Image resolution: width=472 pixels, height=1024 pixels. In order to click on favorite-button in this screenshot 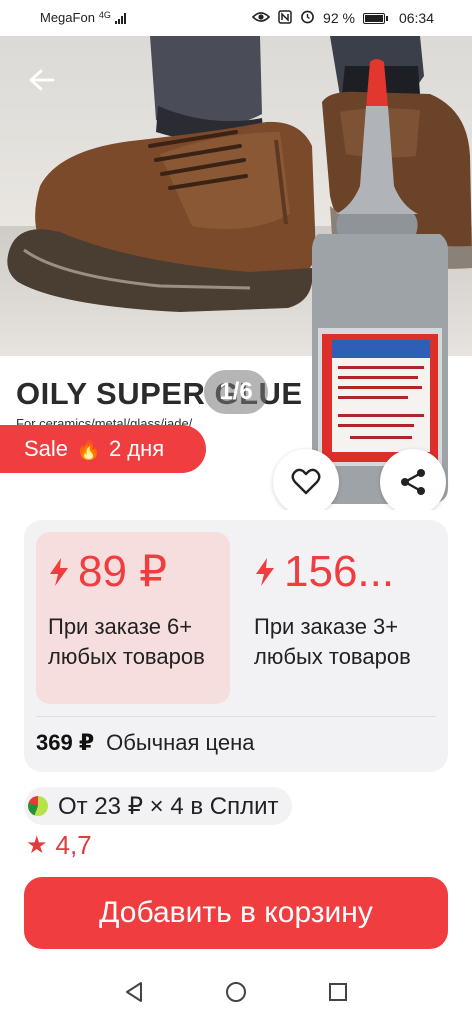, I will do `click(306, 479)`.